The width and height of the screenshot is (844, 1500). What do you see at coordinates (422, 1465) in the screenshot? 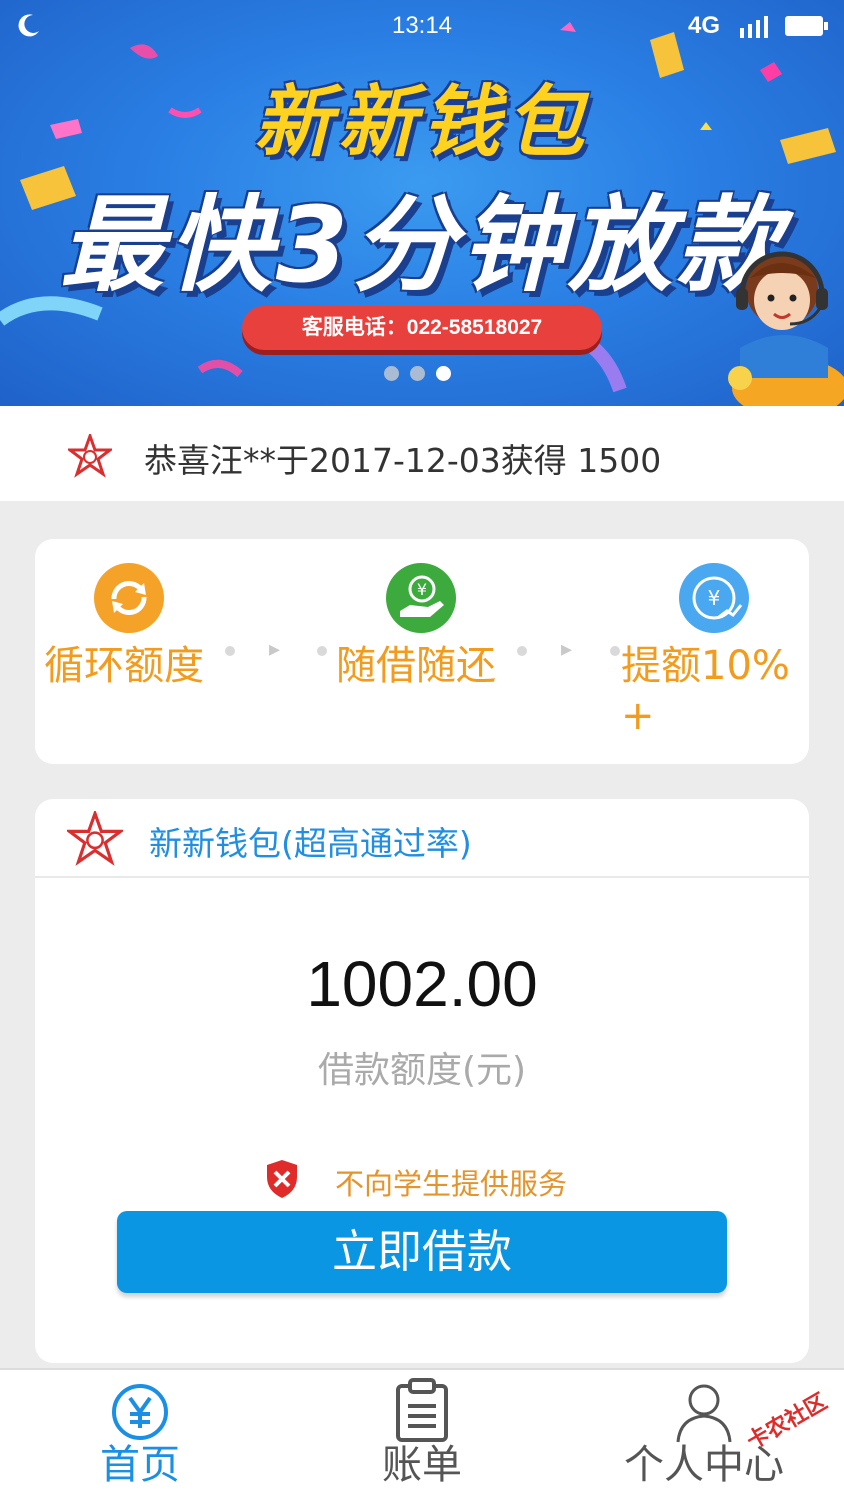
I see `tab-bills-label: 账单` at bounding box center [422, 1465].